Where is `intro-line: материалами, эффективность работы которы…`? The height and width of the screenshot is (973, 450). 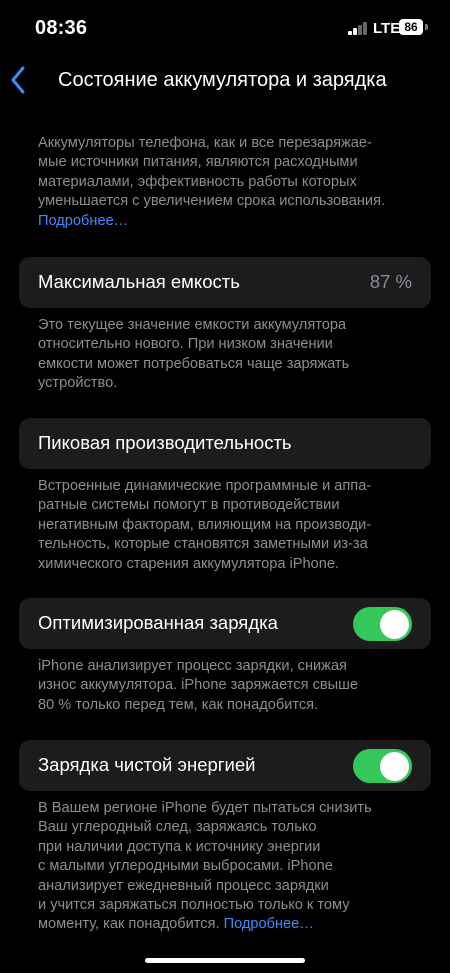 intro-line: материалами, эффективность работы которы… is located at coordinates (197, 181).